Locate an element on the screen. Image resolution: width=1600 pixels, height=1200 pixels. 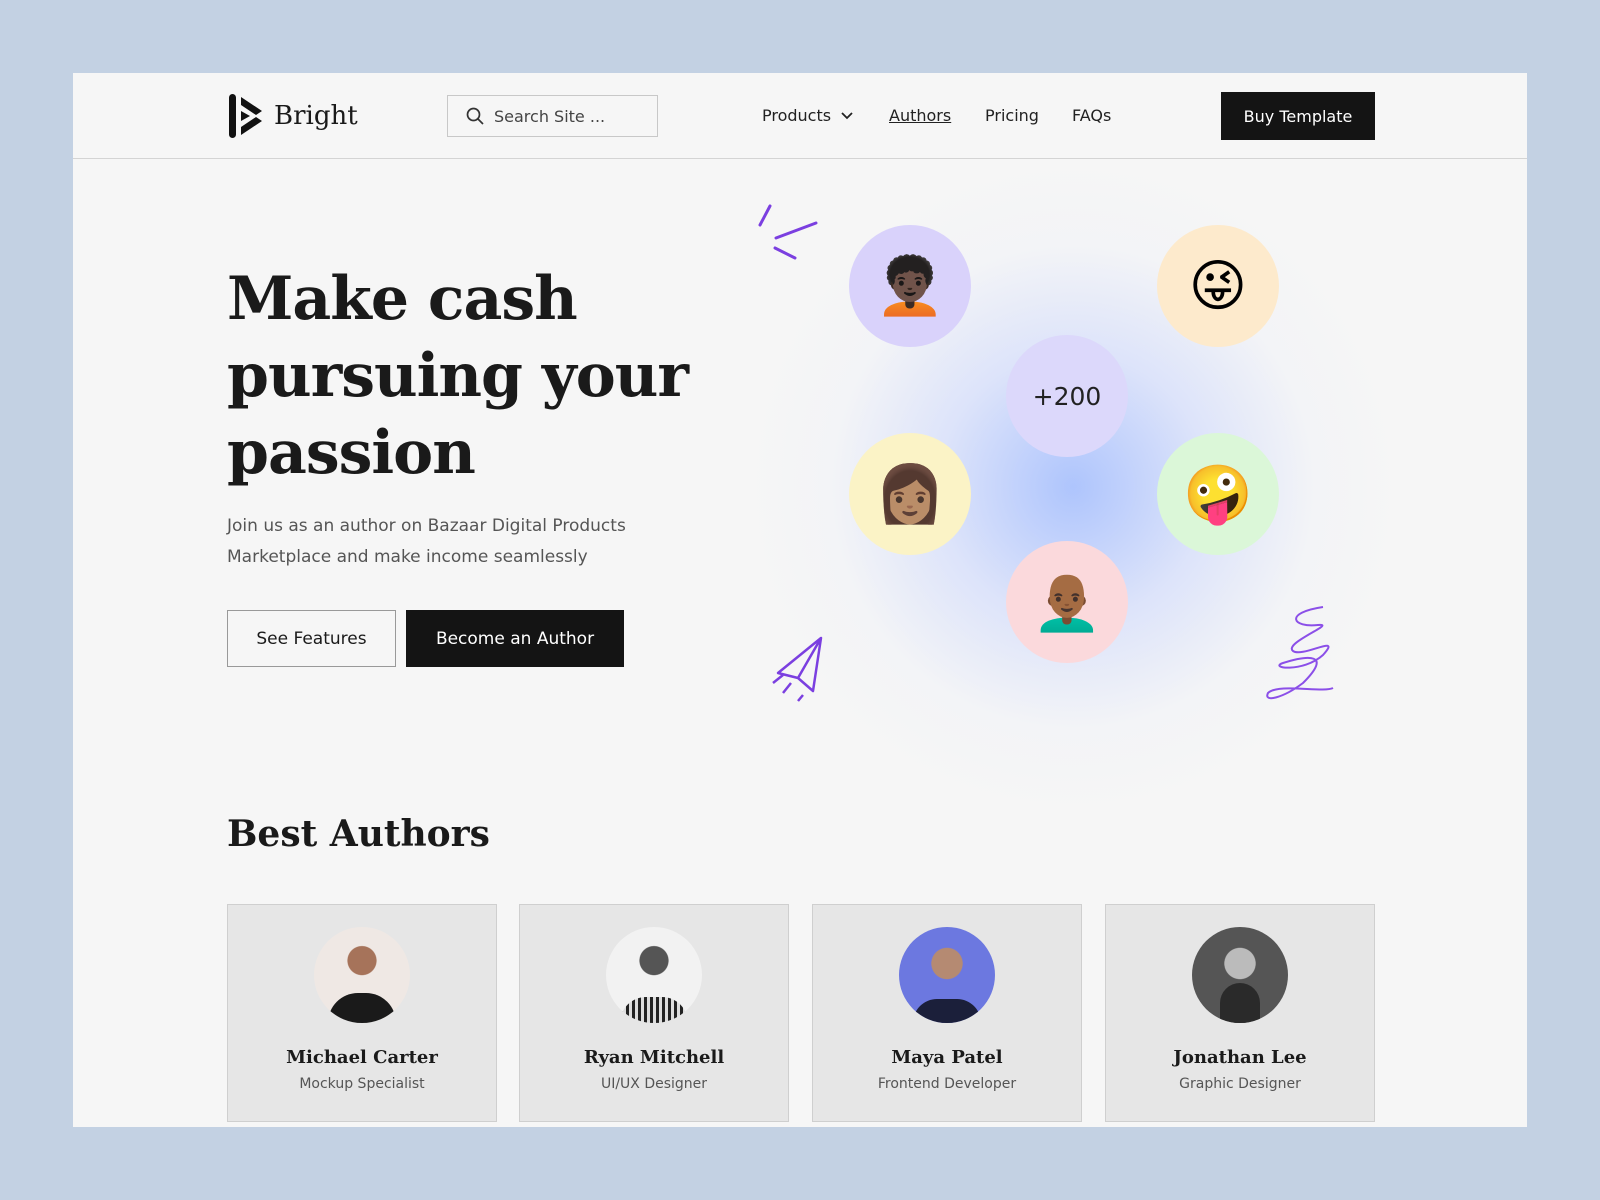
memoji-icon: 👩🏽 is located at coordinates (910, 494).